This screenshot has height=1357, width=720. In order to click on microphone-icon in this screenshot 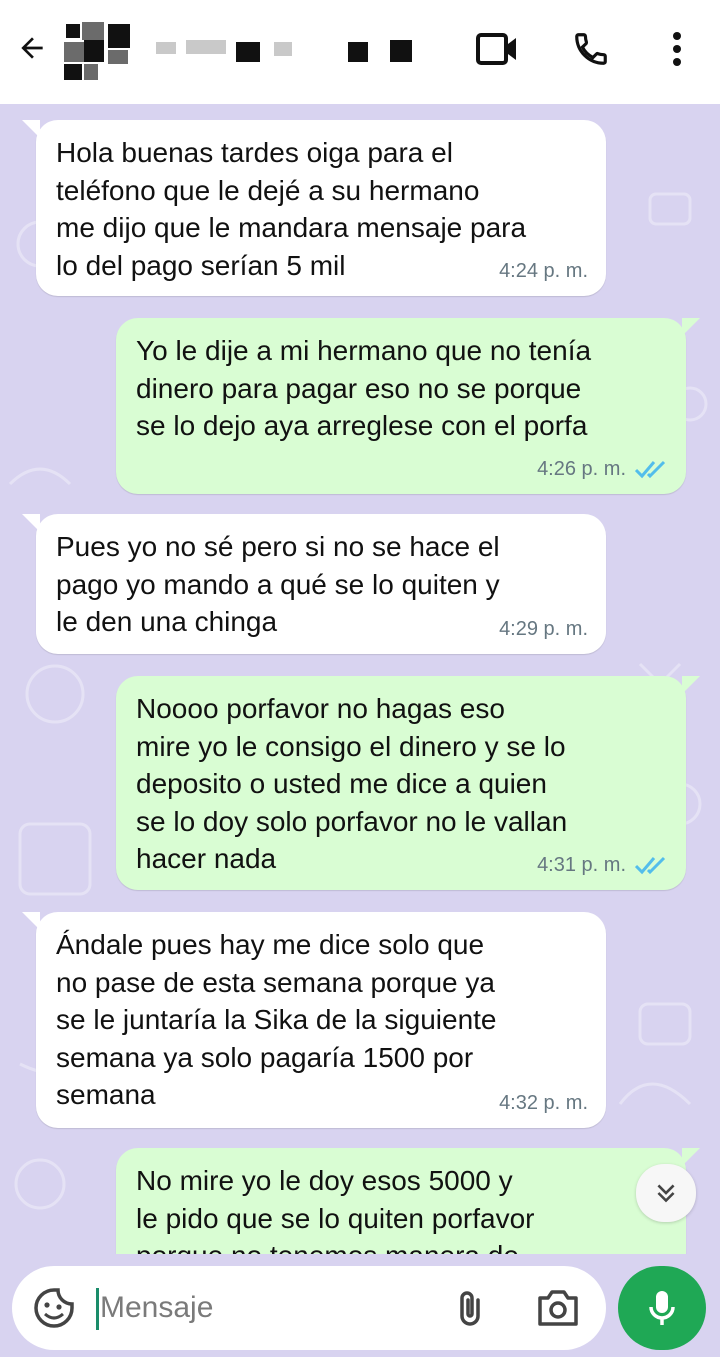, I will do `click(662, 1308)`.